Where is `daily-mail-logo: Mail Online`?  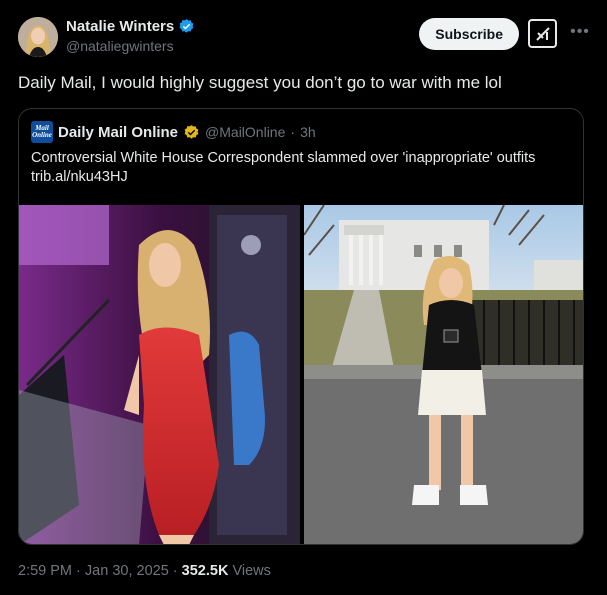 daily-mail-logo: Mail Online is located at coordinates (42, 132).